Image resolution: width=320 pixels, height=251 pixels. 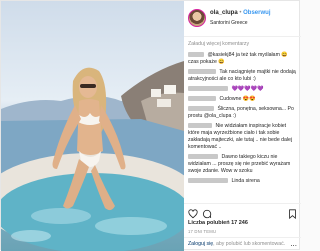 I want to click on username: ola_clupa, so click(x=224, y=13).